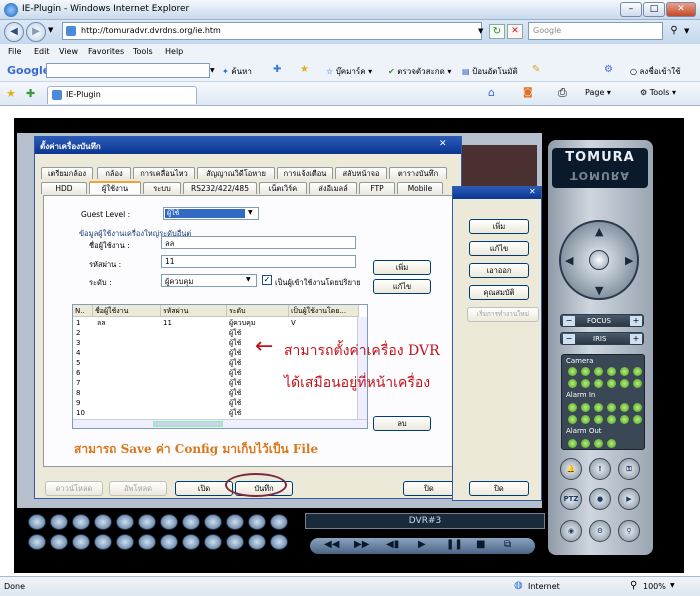 Image resolution: width=700 pixels, height=596 pixels. I want to click on export-icon: ⧉, so click(507, 544).